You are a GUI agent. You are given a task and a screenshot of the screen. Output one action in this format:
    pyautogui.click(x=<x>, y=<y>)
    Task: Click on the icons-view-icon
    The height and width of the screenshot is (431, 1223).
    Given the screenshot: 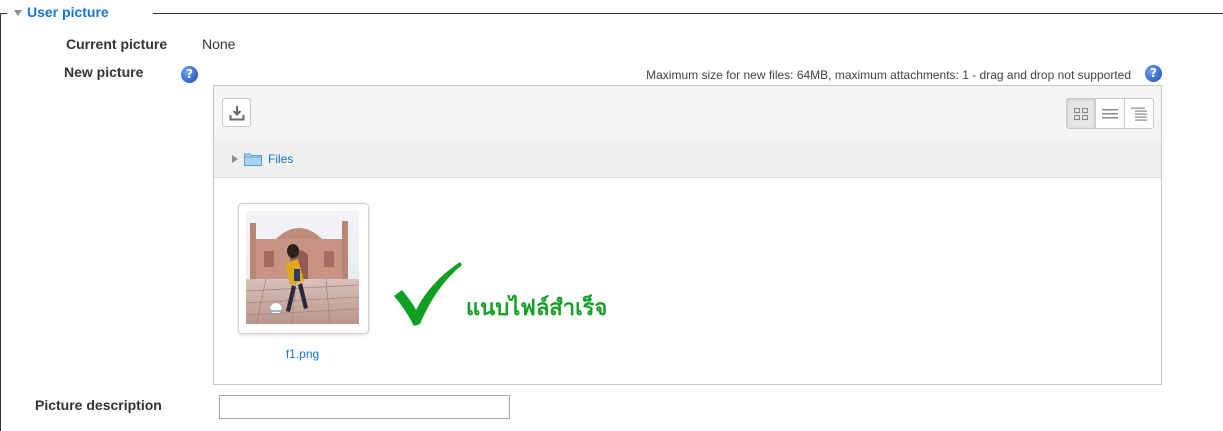 What is the action you would take?
    pyautogui.click(x=1081, y=113)
    